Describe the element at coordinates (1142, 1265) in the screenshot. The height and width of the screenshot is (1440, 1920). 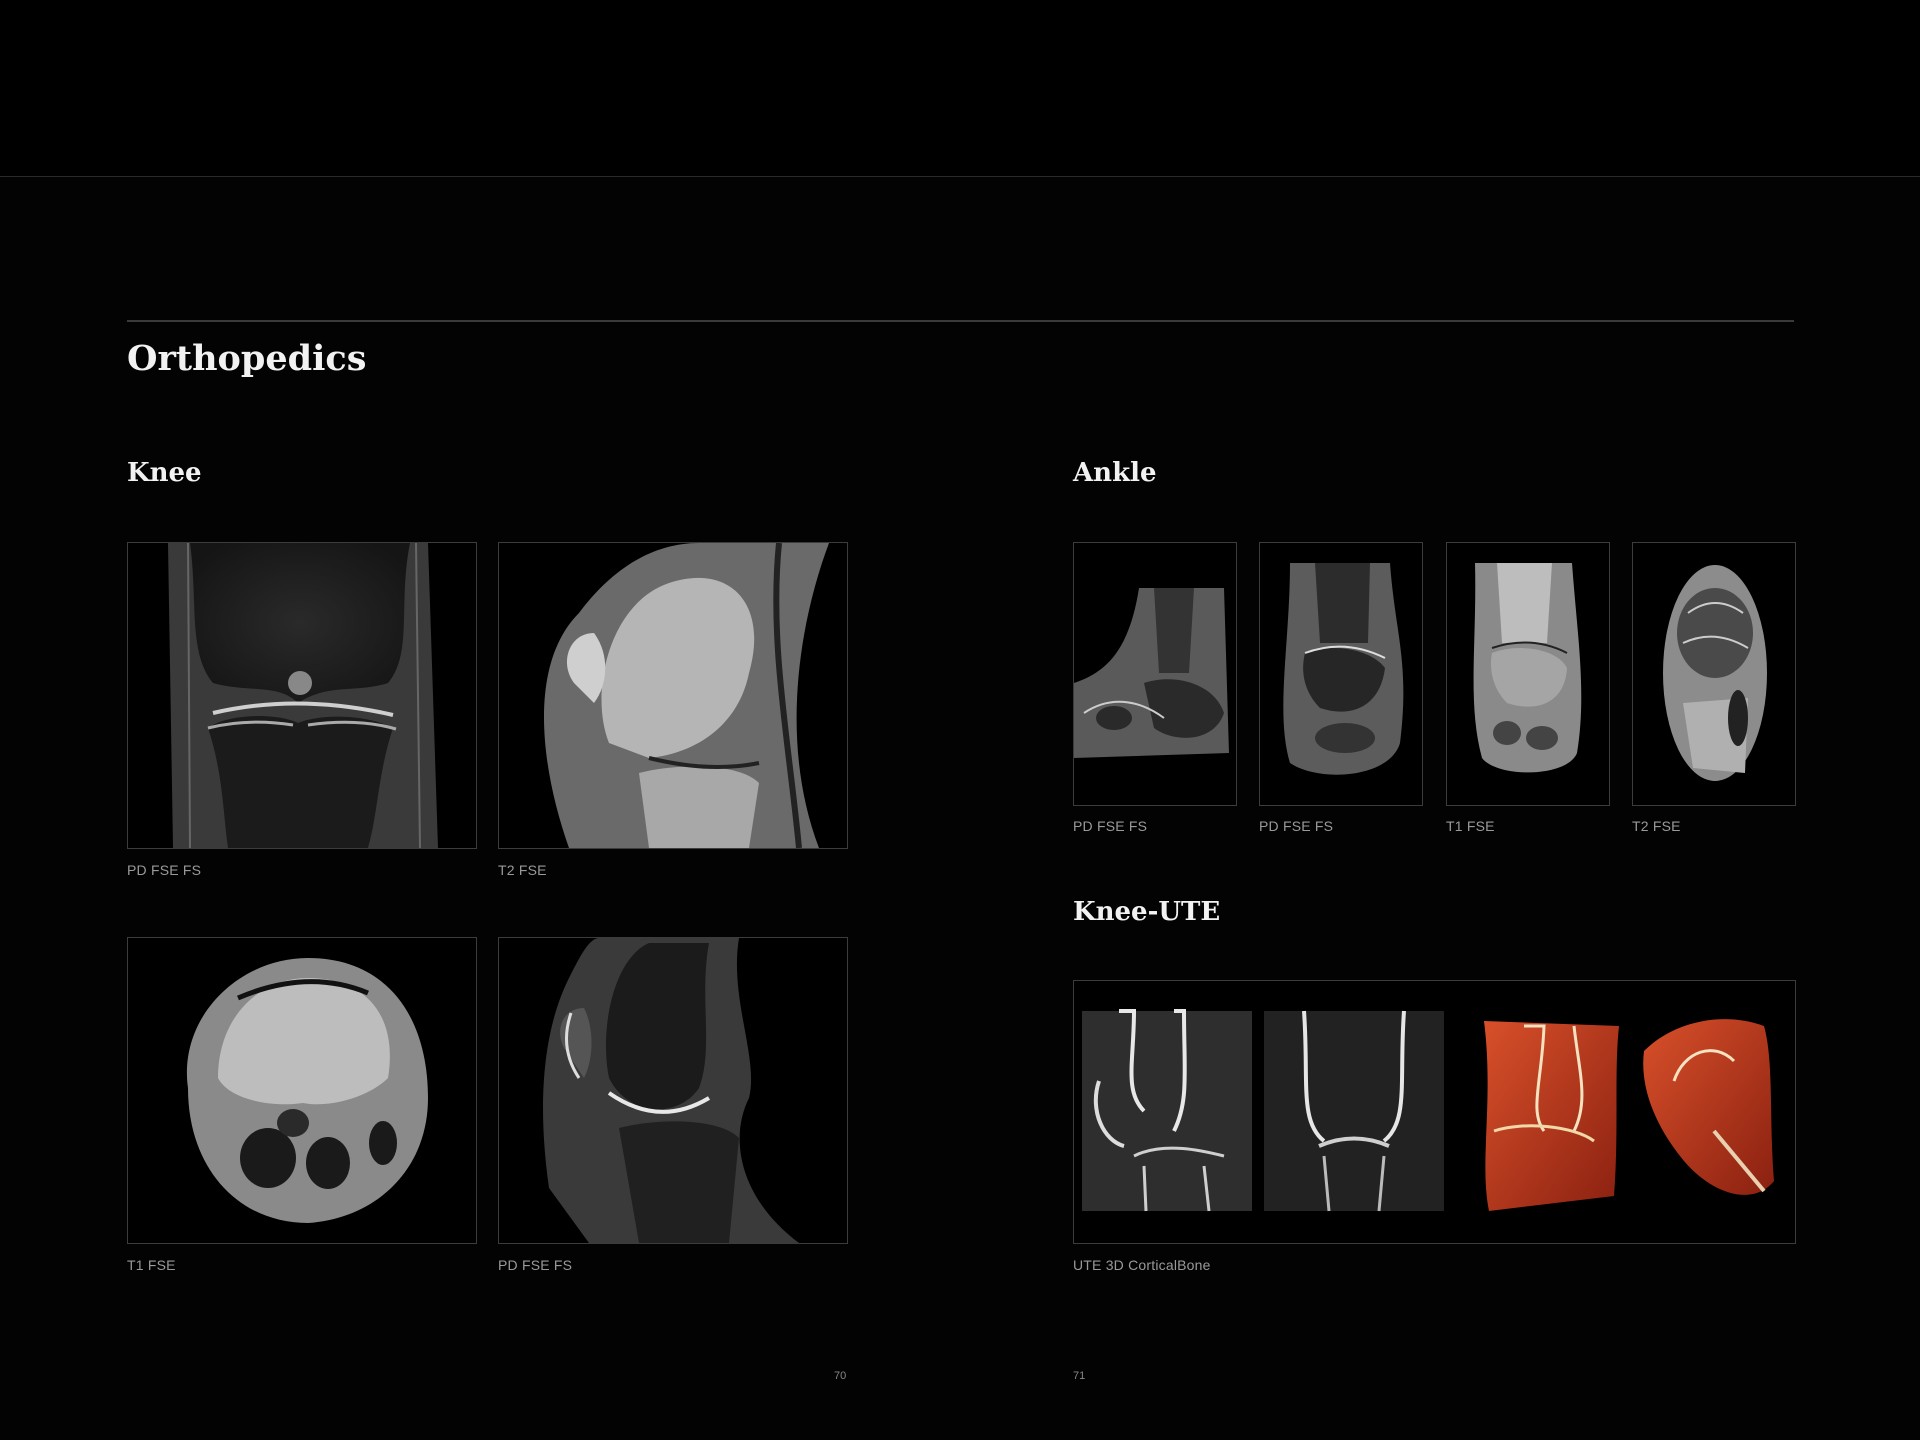
I see `caption-knee-ute: UTE 3D CorticalBone` at that location.